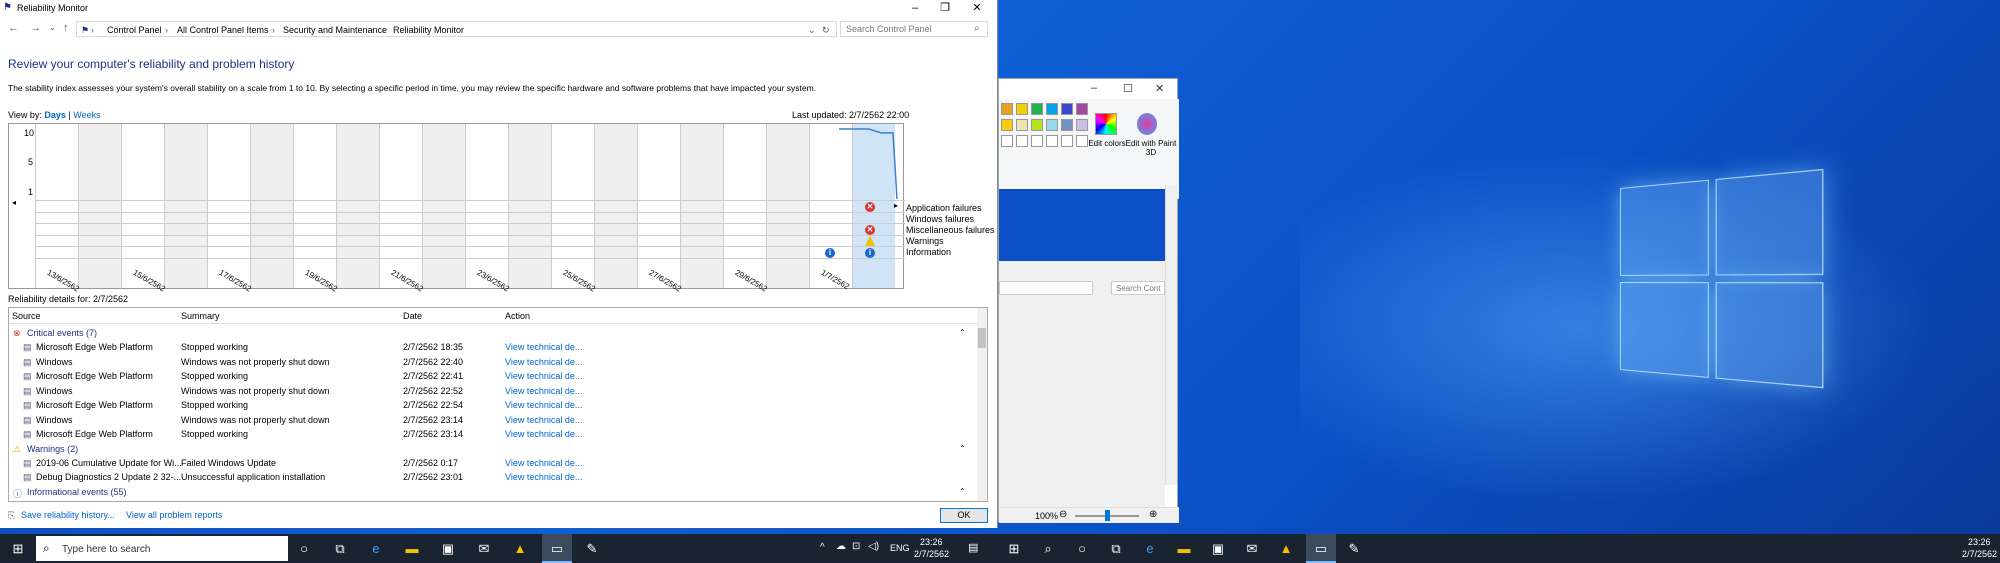 This screenshot has width=2000, height=563. What do you see at coordinates (870, 230) in the screenshot?
I see `misc-failure-marker: ✕` at bounding box center [870, 230].